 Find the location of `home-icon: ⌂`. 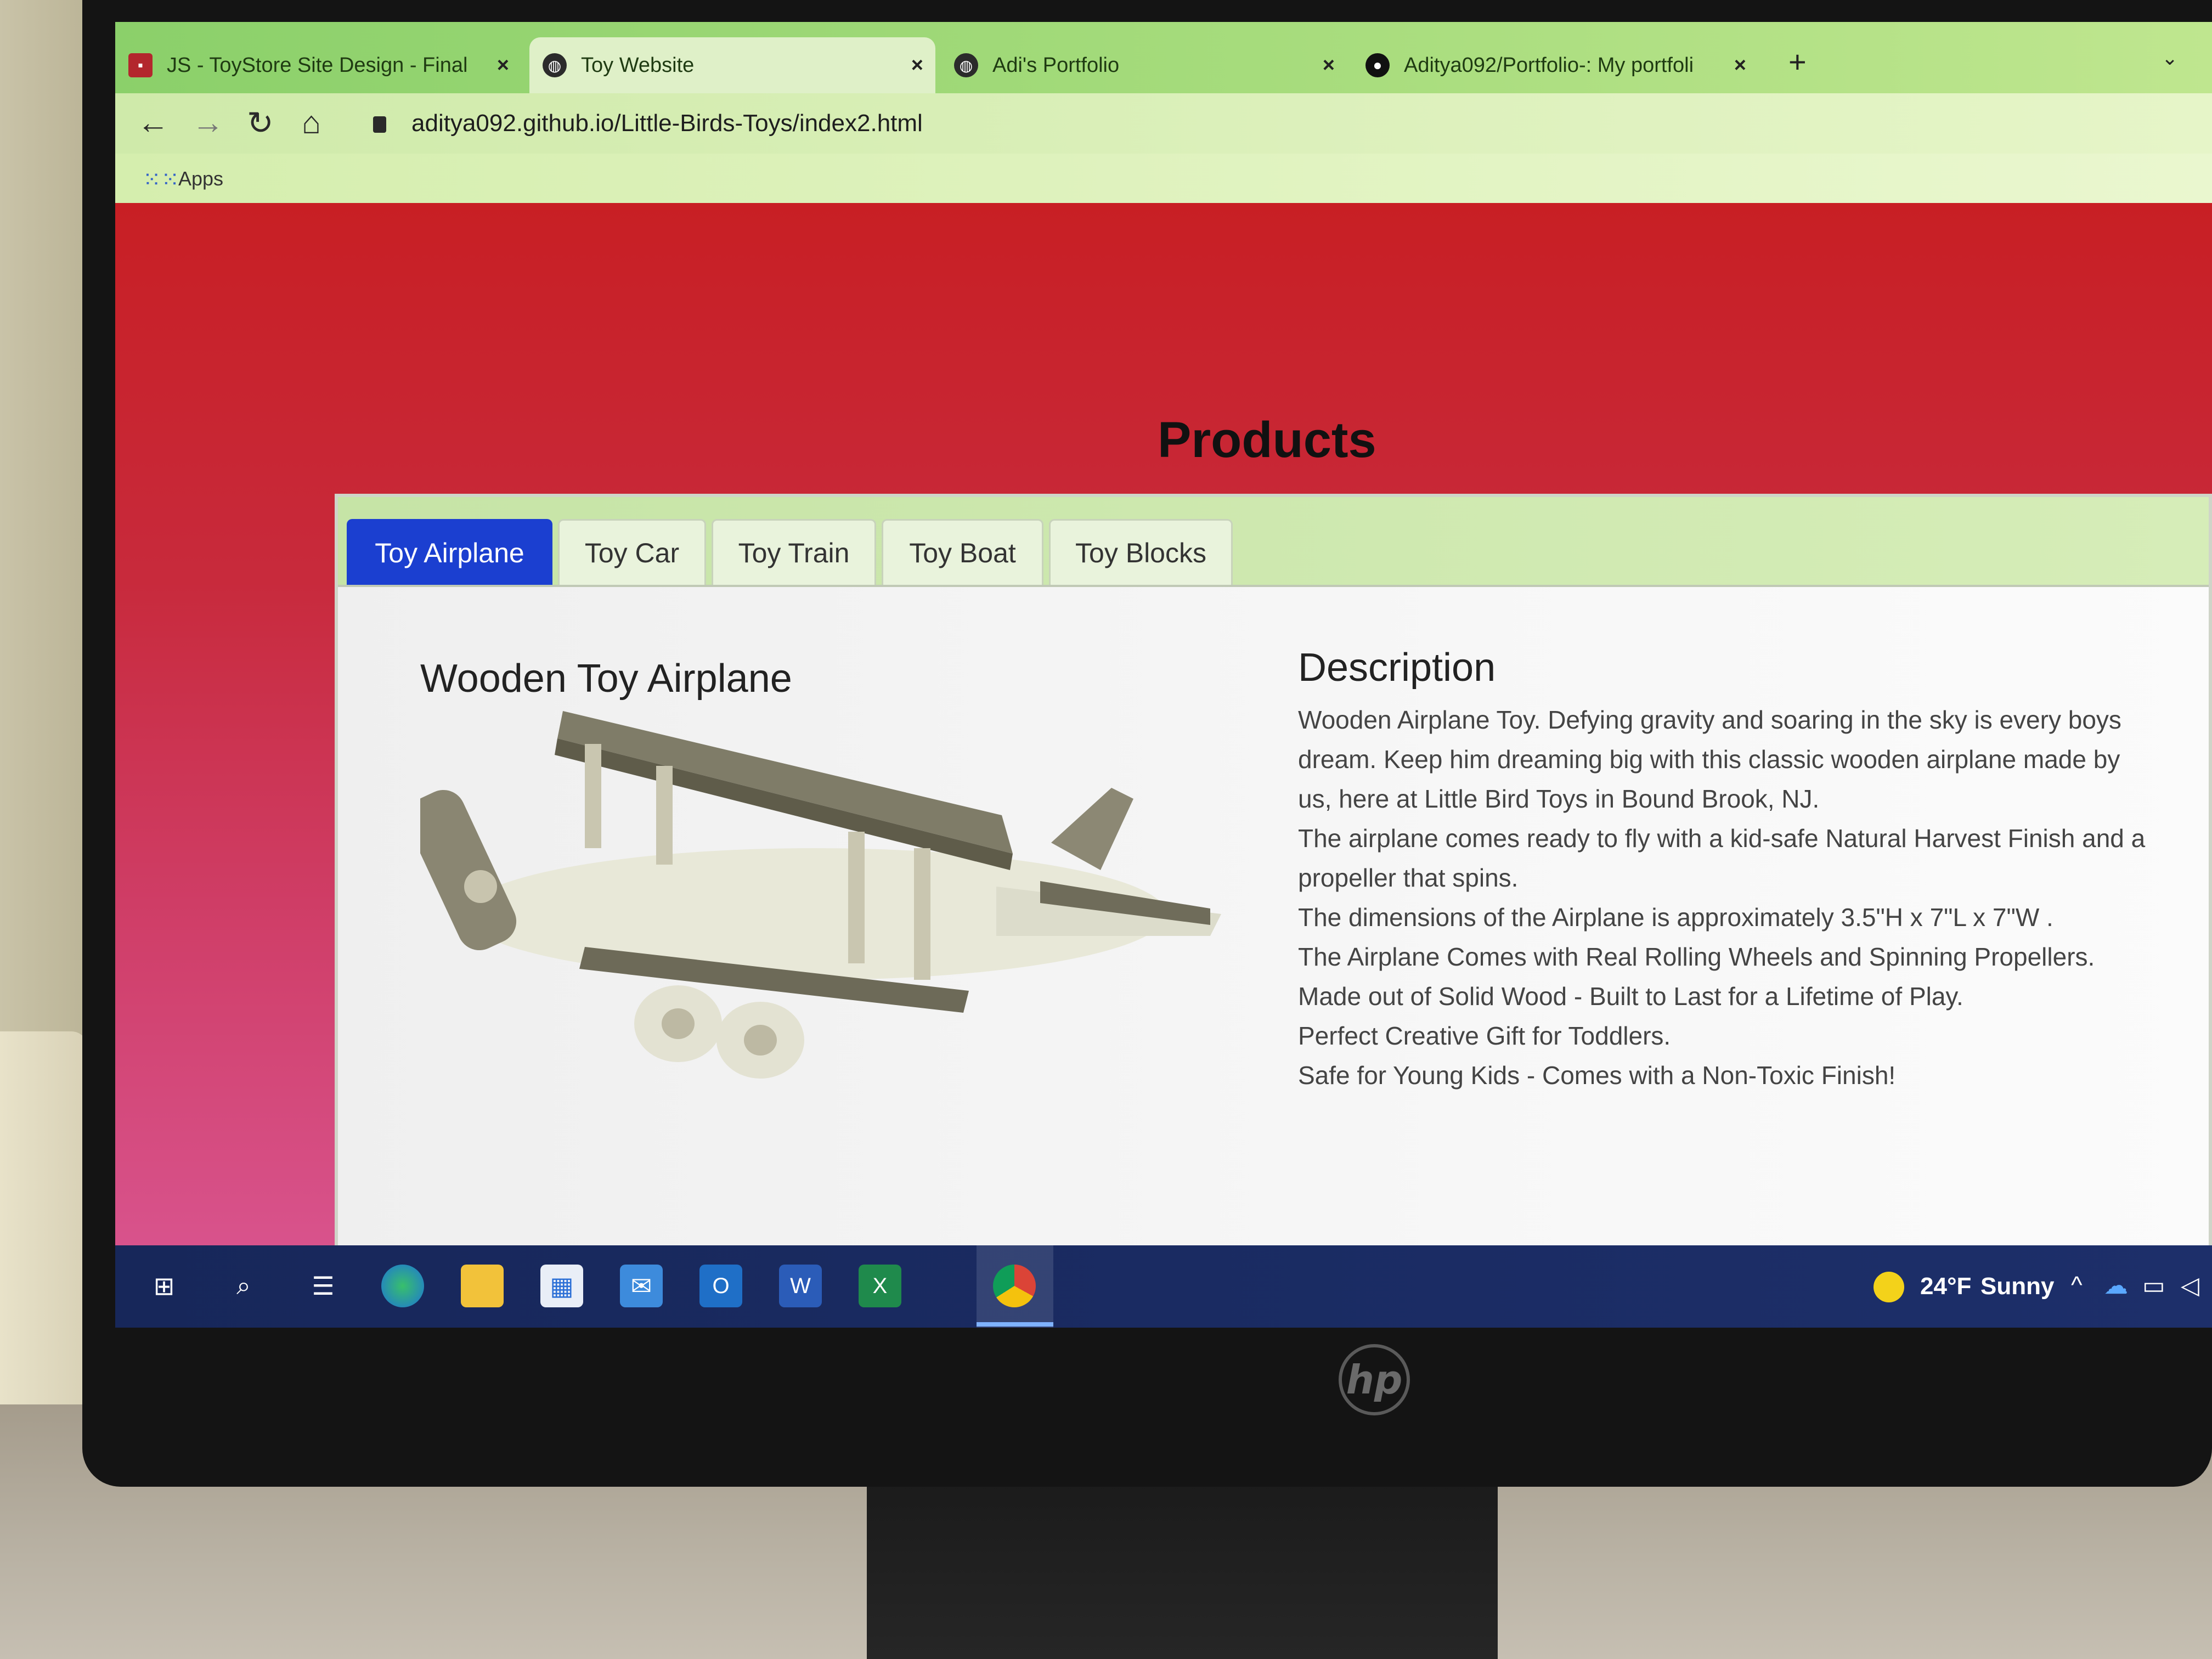

home-icon: ⌂ is located at coordinates (312, 122).